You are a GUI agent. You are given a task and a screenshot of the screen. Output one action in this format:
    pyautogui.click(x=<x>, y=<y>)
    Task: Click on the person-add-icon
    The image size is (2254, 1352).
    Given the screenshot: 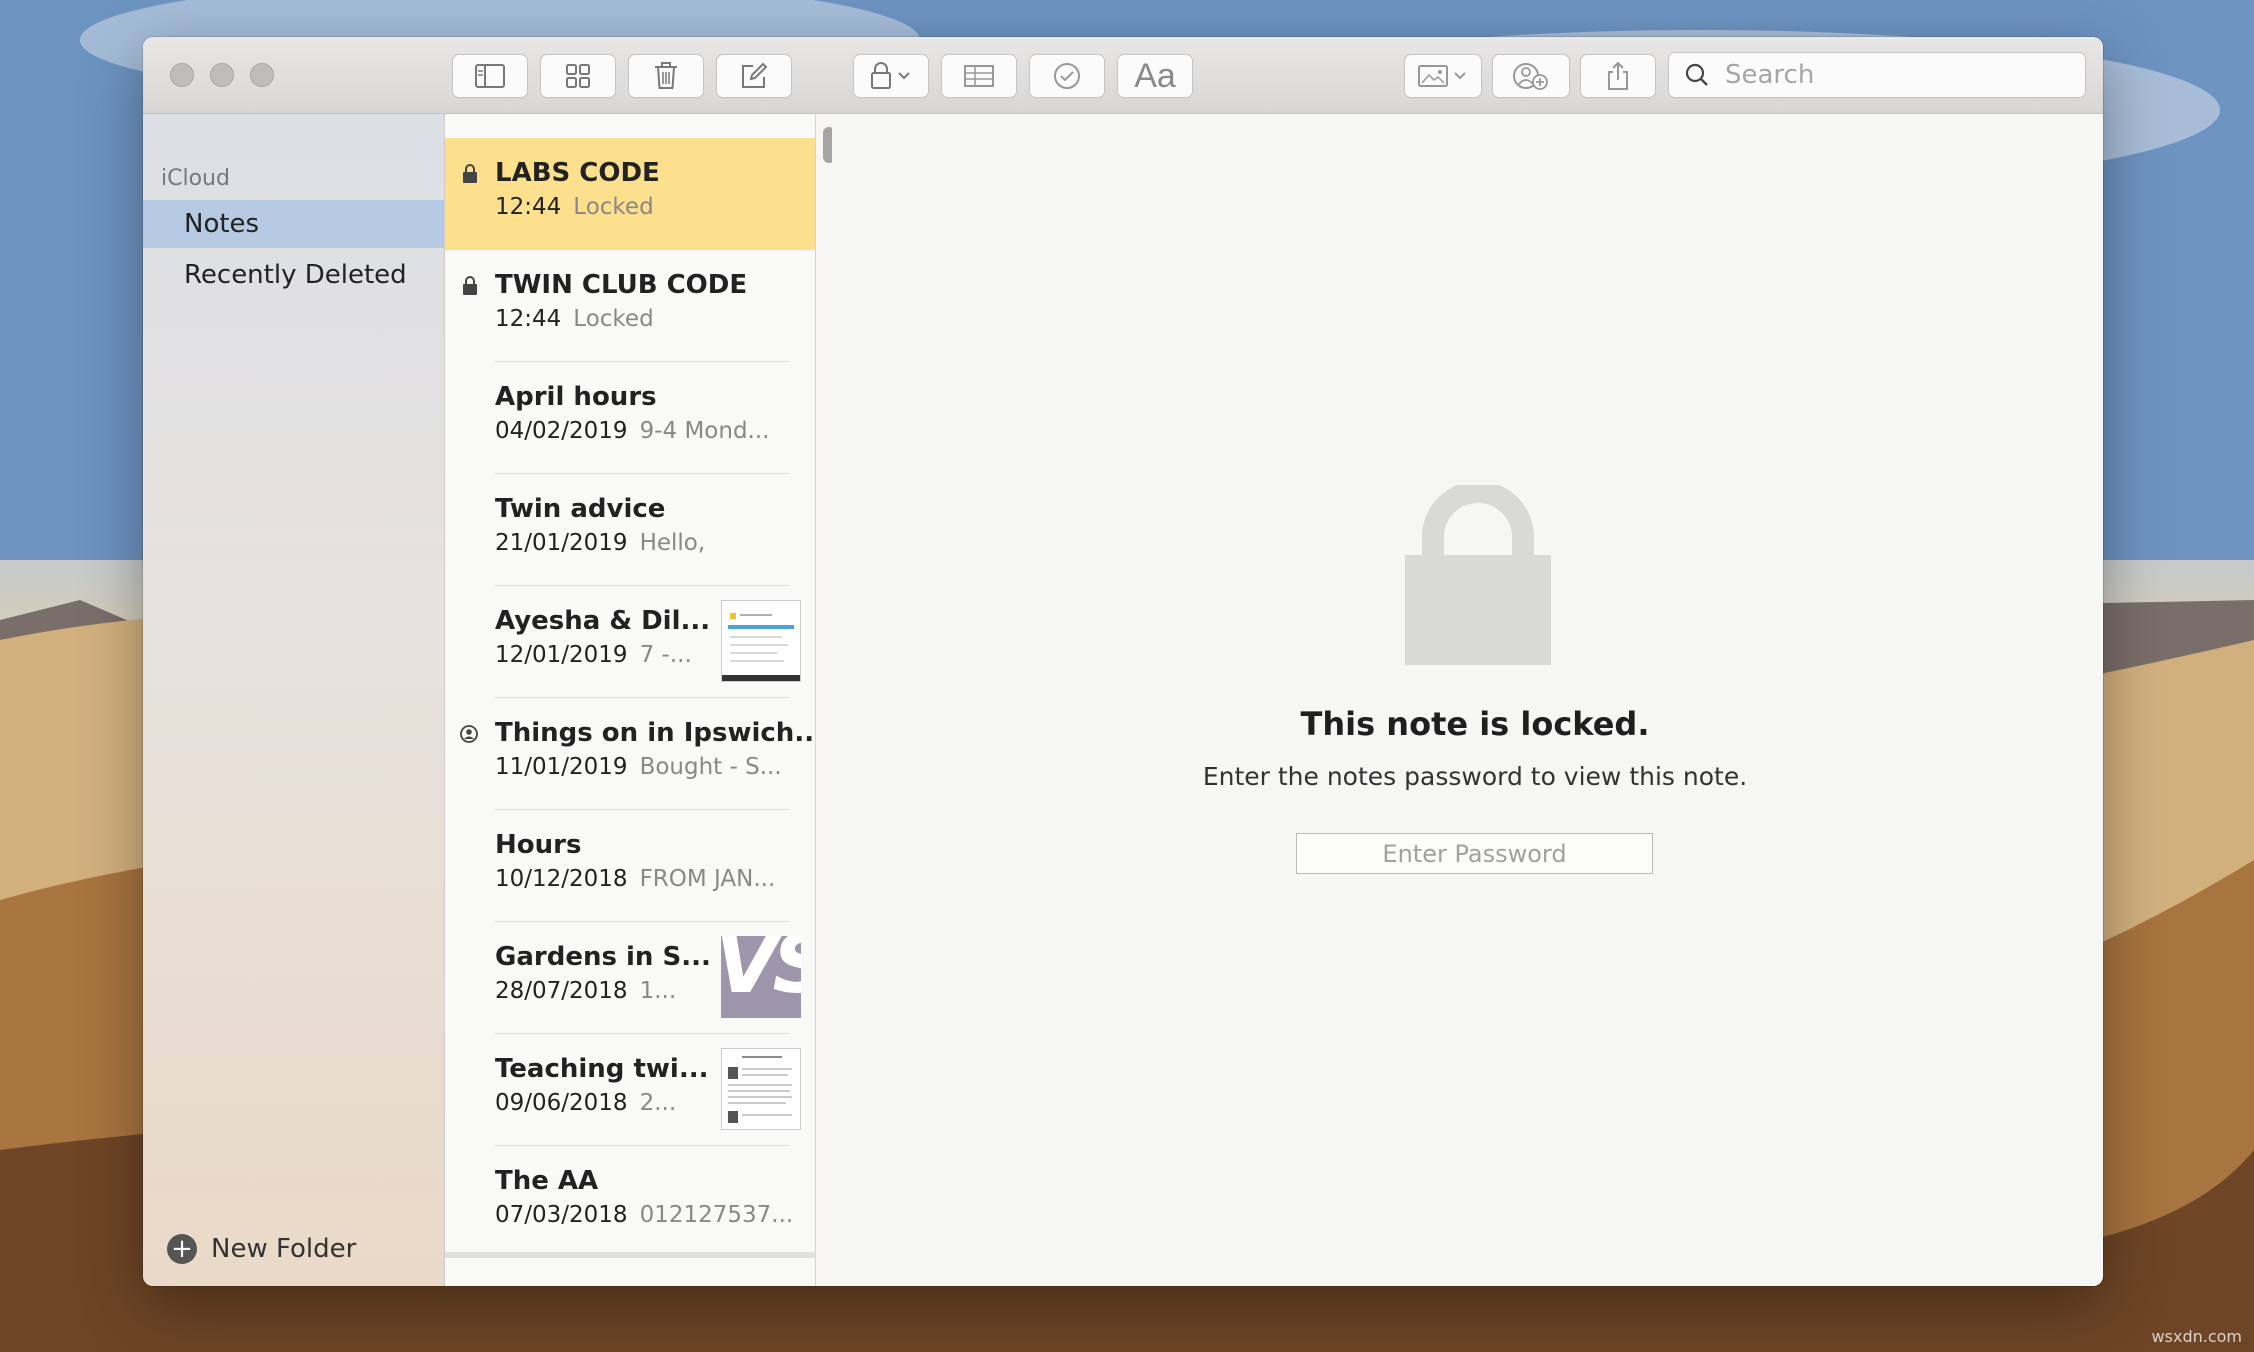 What is the action you would take?
    pyautogui.click(x=1530, y=76)
    